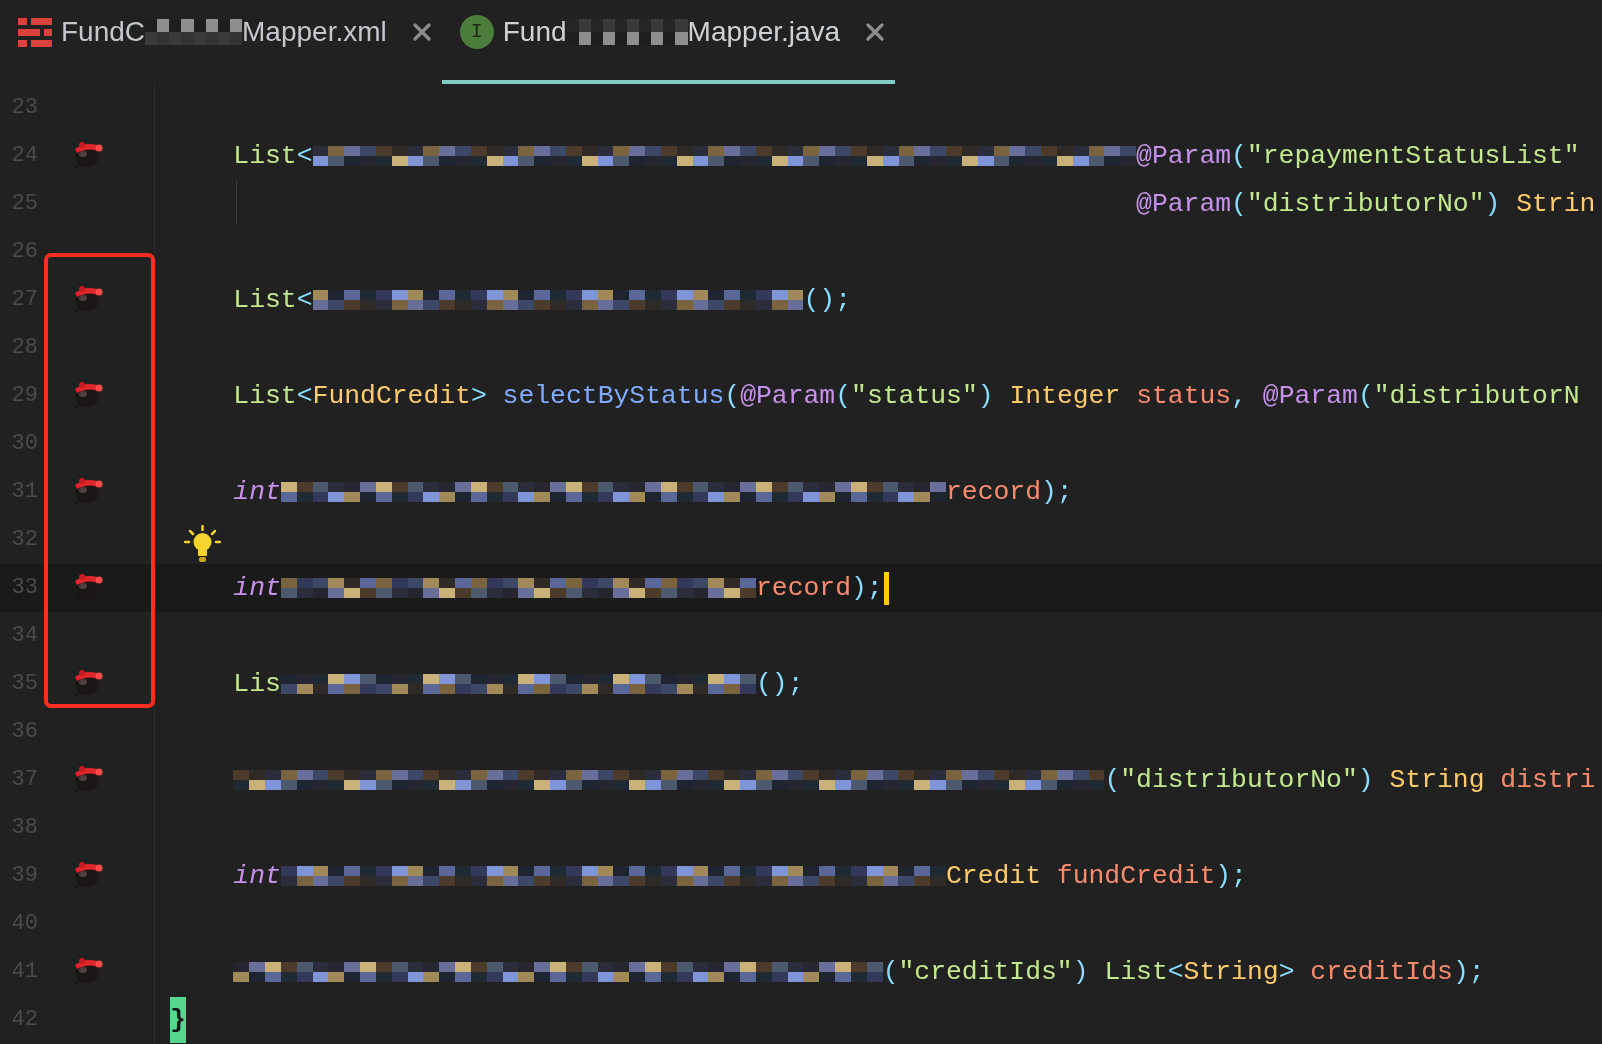  What do you see at coordinates (1350, 780) in the screenshot?
I see `code-text: ("distributorNo") String distri` at bounding box center [1350, 780].